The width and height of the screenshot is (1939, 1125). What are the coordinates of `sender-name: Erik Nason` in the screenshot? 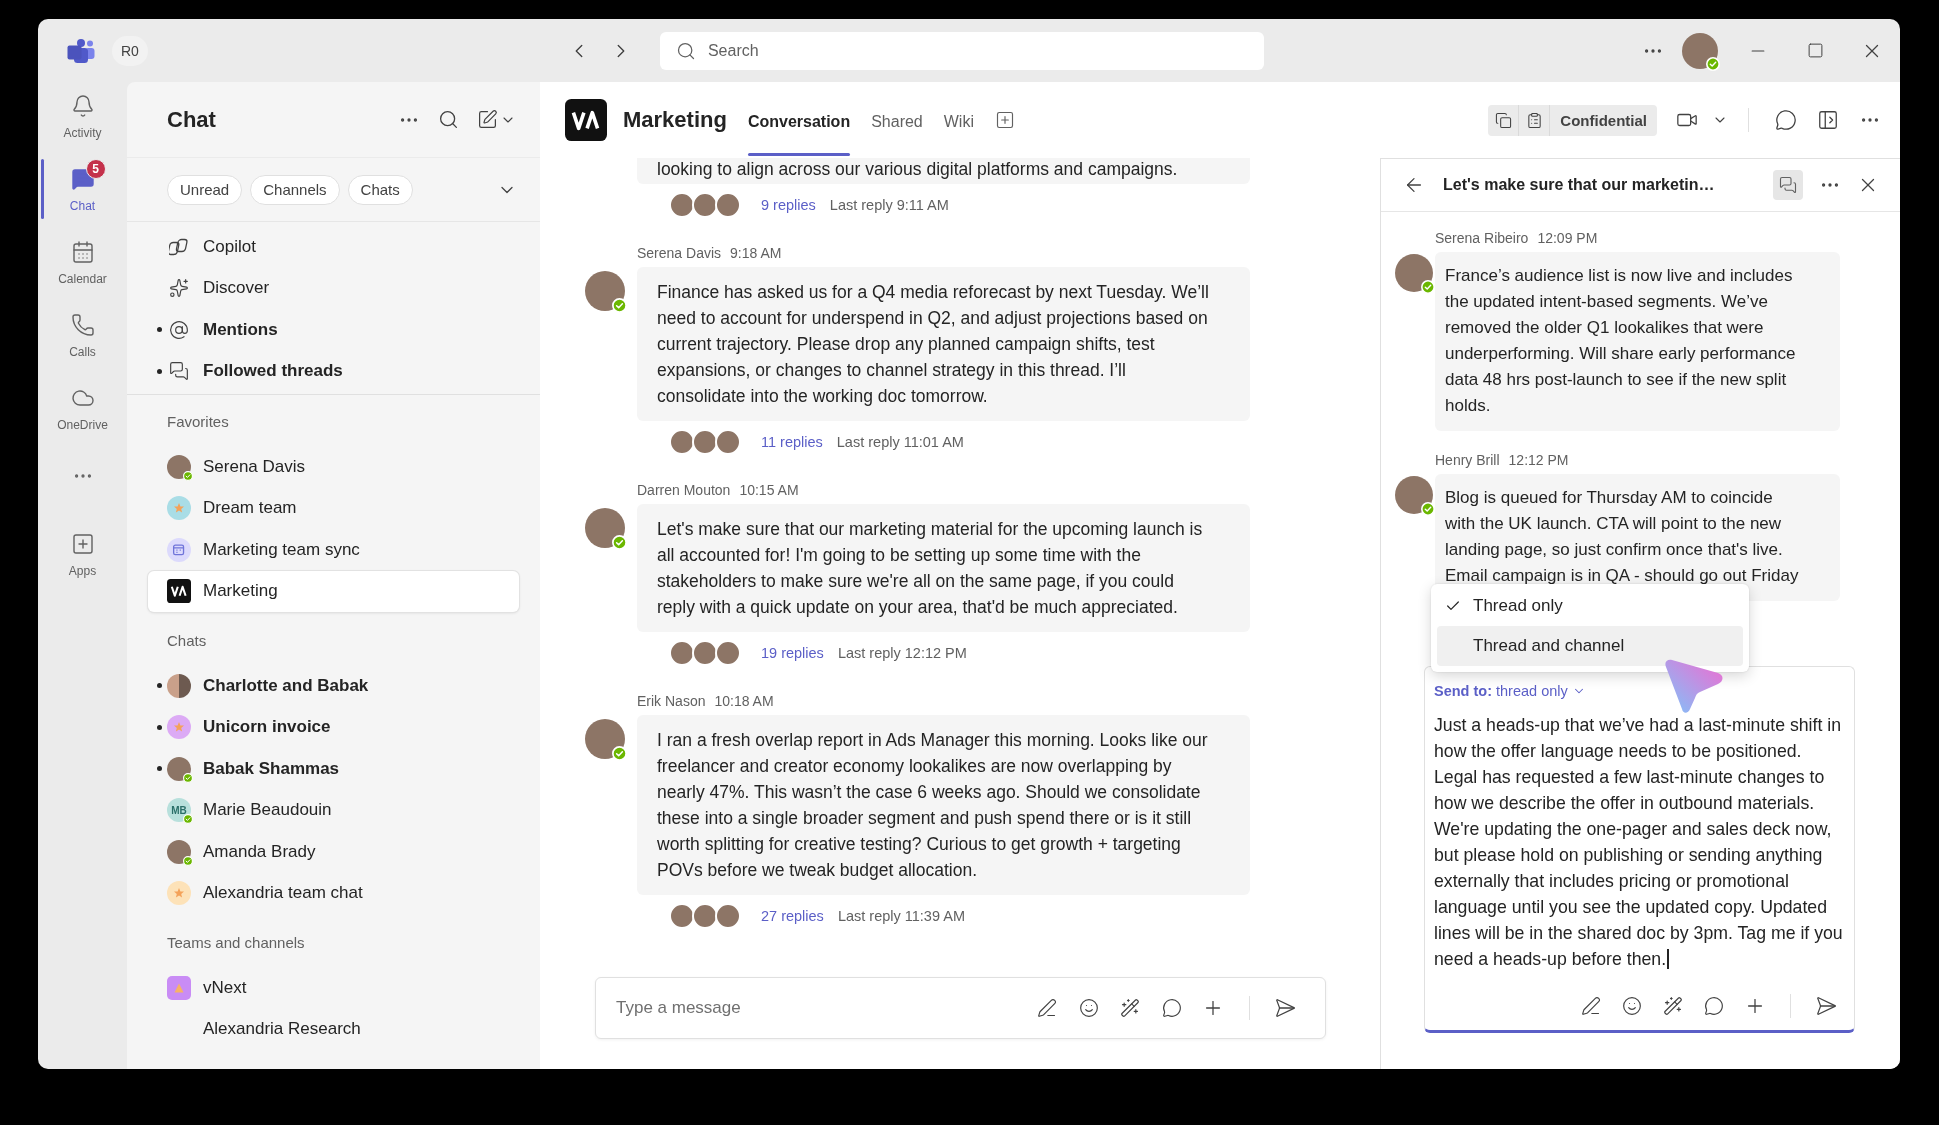 It's located at (671, 701).